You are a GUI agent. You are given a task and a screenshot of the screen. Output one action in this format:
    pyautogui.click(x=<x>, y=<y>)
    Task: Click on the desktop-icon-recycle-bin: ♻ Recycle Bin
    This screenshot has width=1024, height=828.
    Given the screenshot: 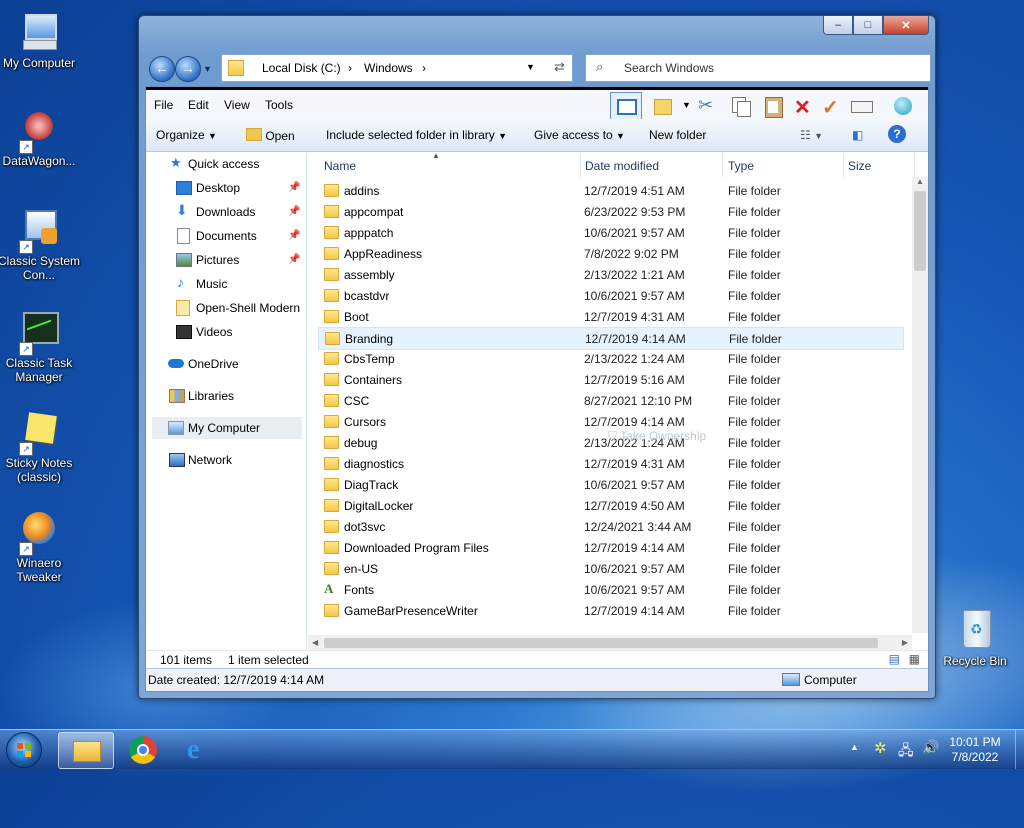 What is the action you would take?
    pyautogui.click(x=975, y=638)
    